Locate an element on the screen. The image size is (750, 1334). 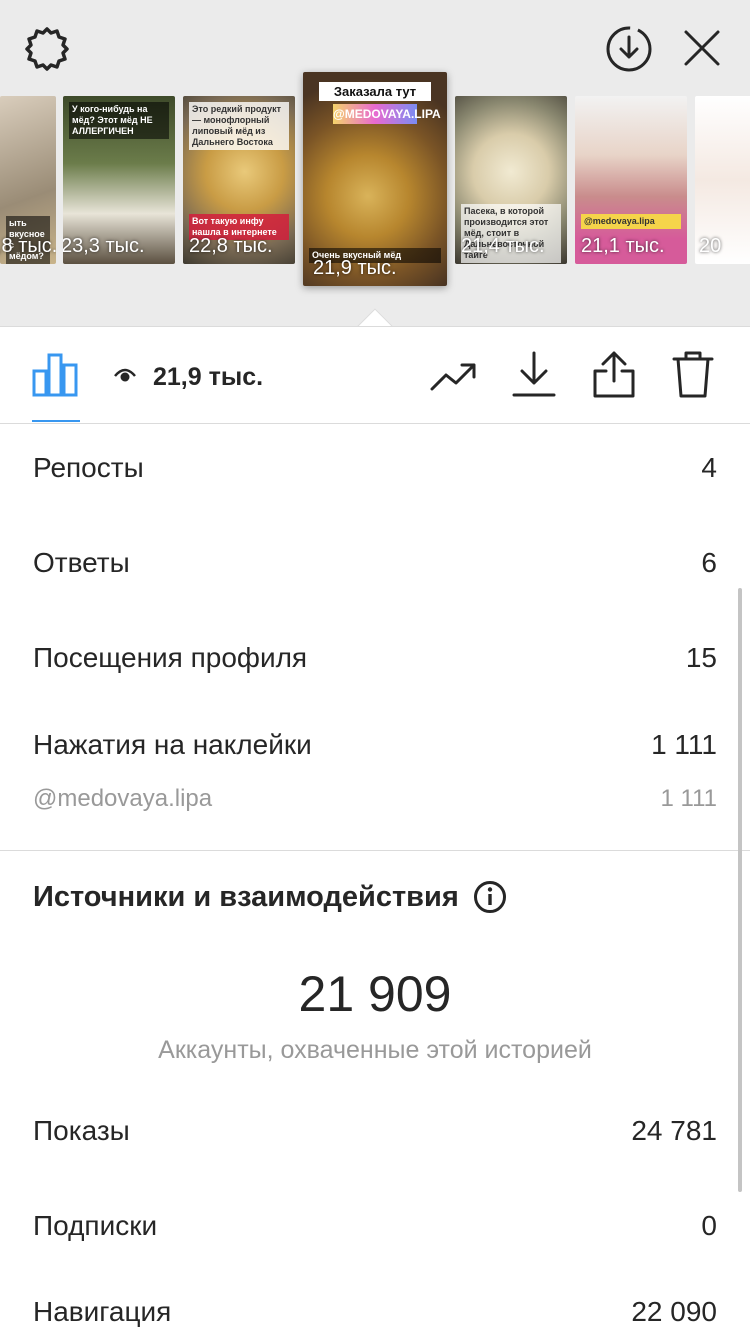
metric-label: Ответы is located at coordinates (81, 562).